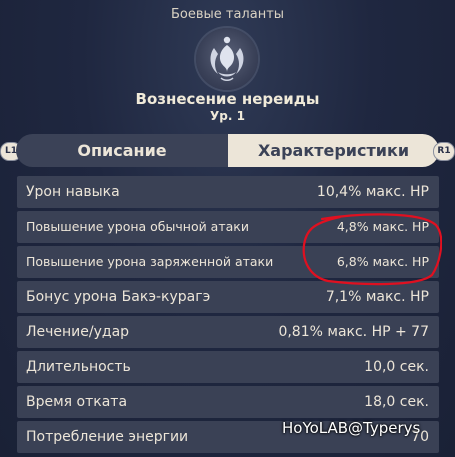  I want to click on tab-attributes: Характеристики, so click(333, 150).